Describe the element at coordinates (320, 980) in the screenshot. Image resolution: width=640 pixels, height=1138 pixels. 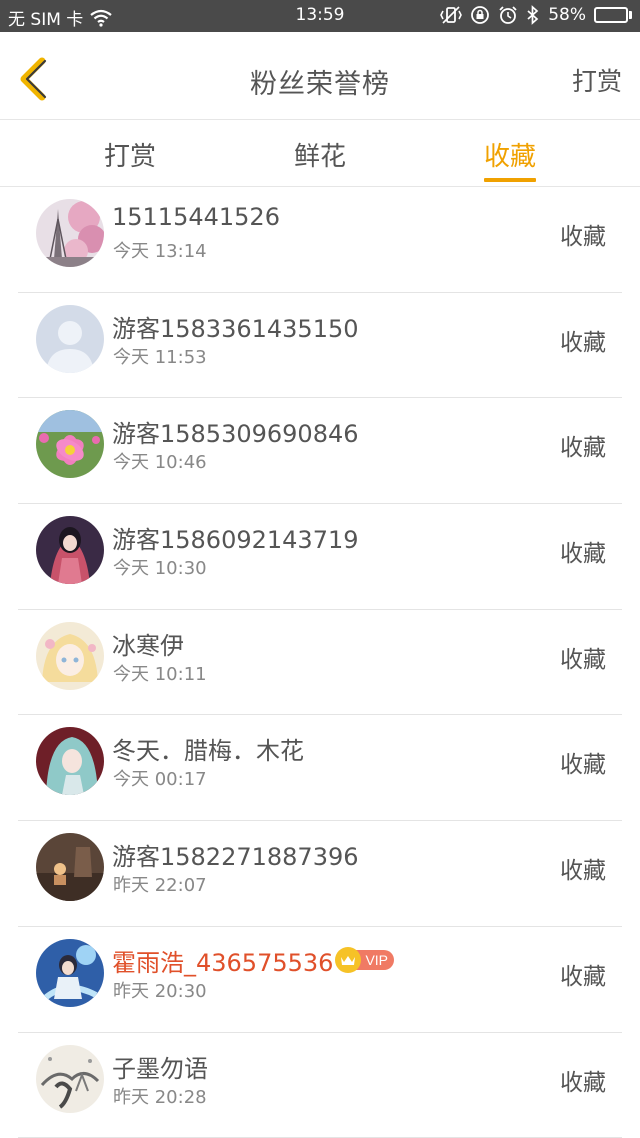
I see `list-item: 霍雨浩_436575536 VIP 昨天 20:30 收藏` at that location.